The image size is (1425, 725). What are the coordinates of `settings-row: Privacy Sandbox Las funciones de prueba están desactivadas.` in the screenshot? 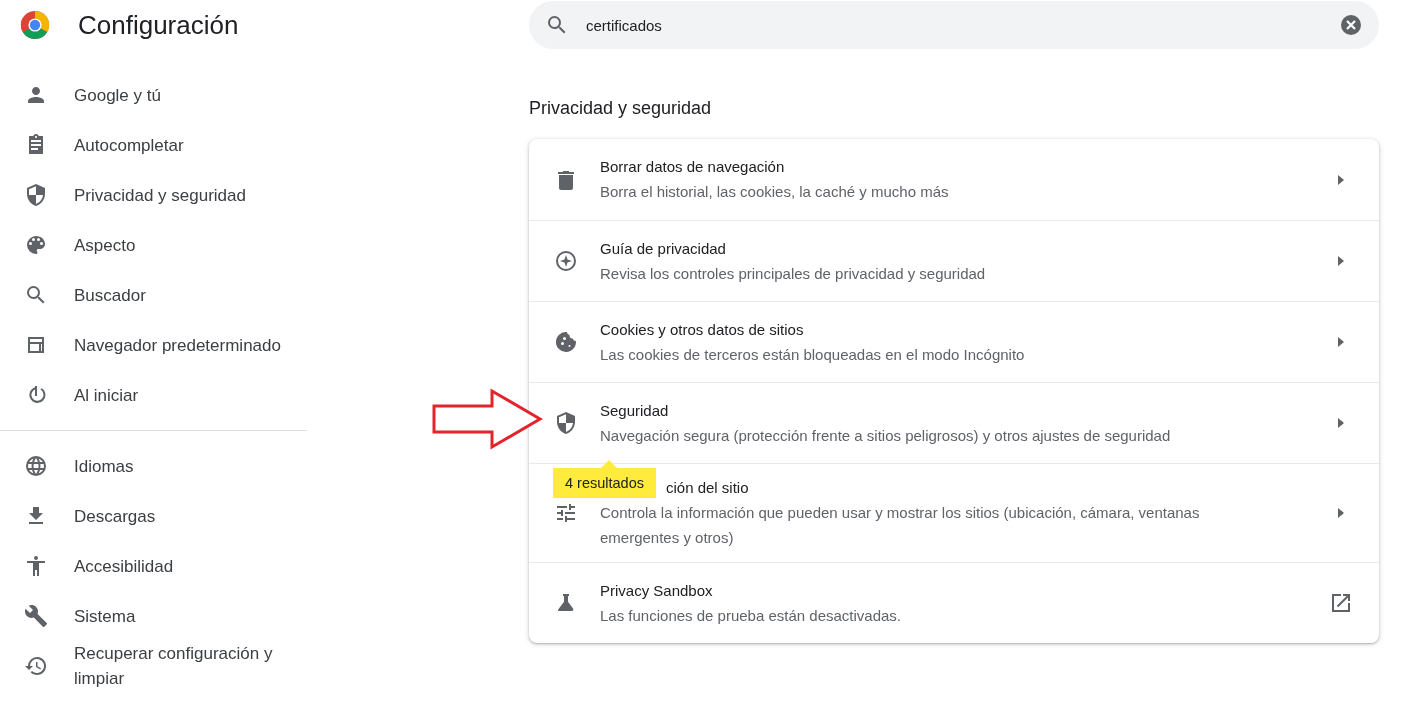 It's located at (954, 602).